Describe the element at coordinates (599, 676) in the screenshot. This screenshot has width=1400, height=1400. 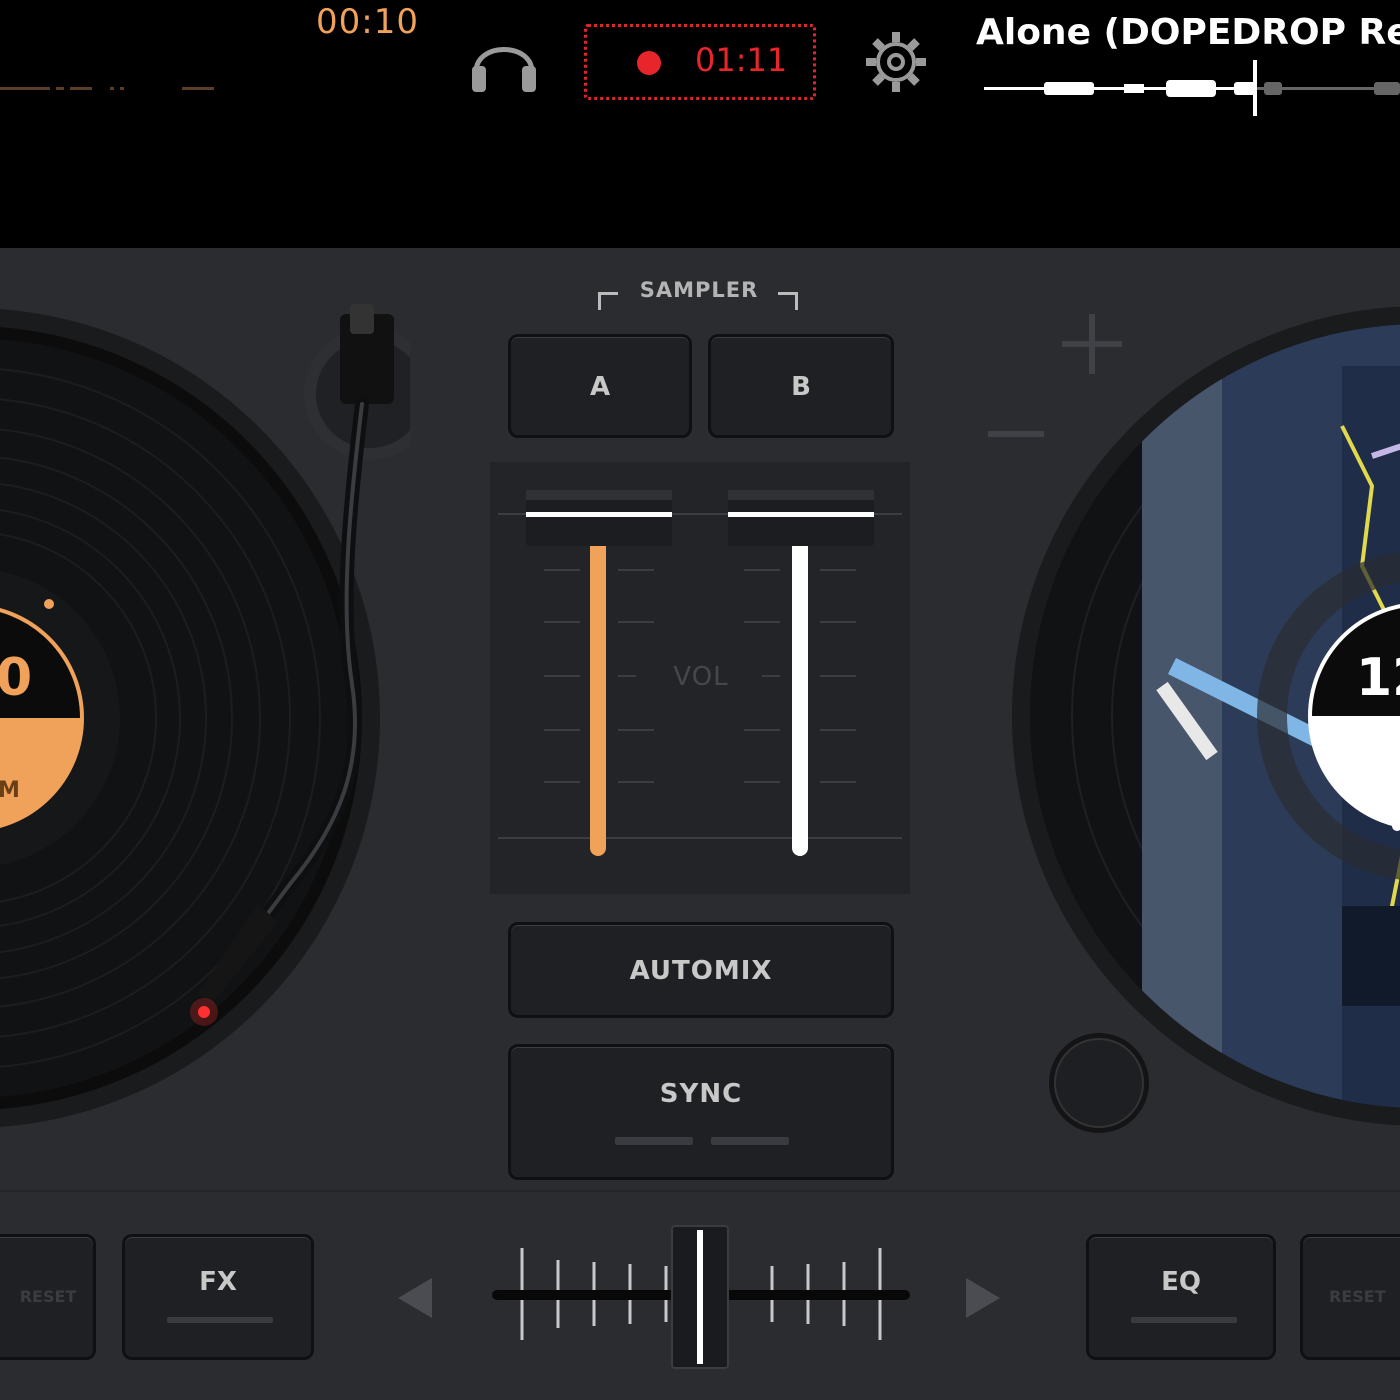
I see `volume-fader-a` at that location.